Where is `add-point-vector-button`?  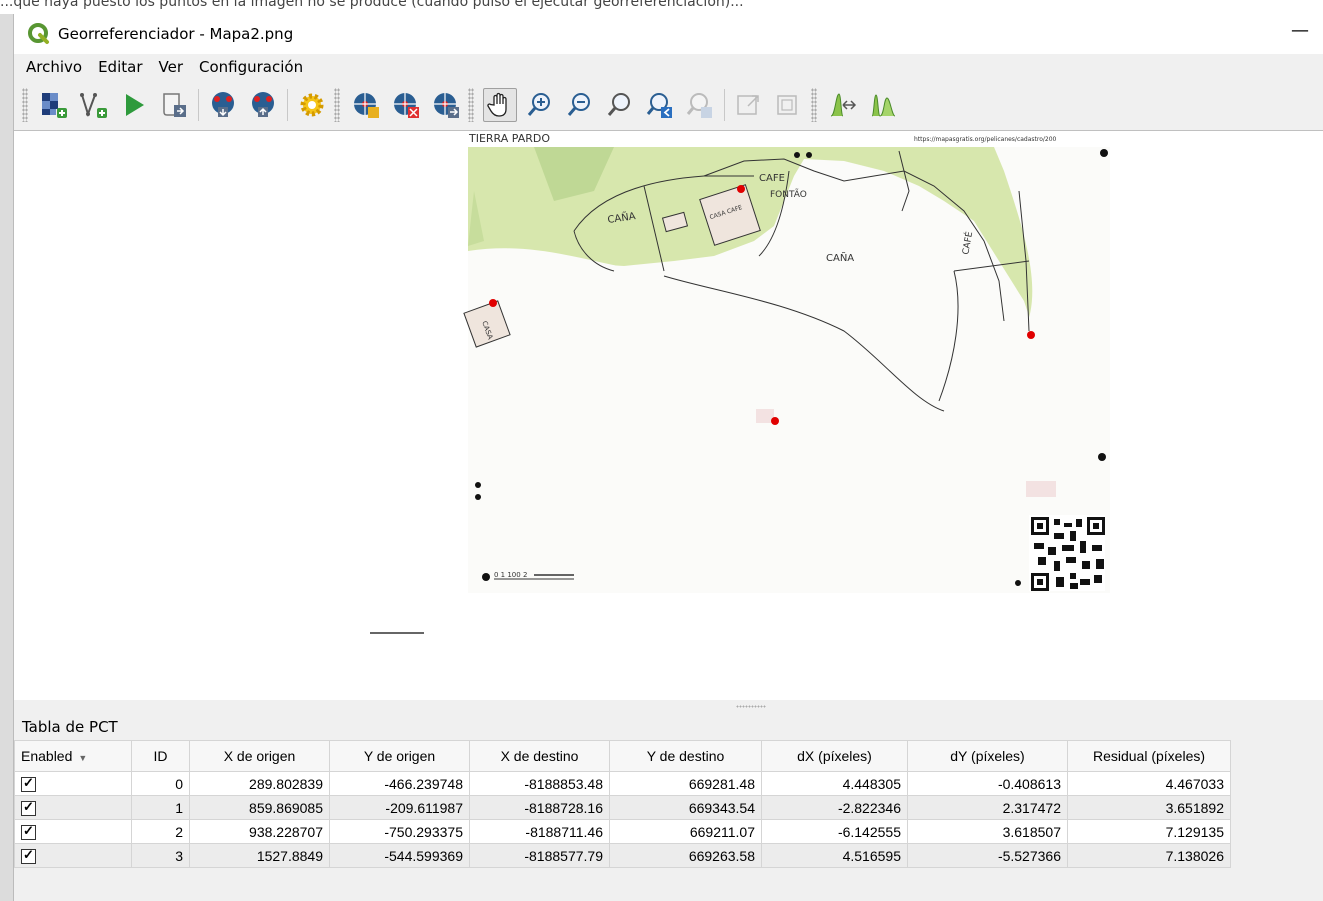 add-point-vector-button is located at coordinates (94, 105).